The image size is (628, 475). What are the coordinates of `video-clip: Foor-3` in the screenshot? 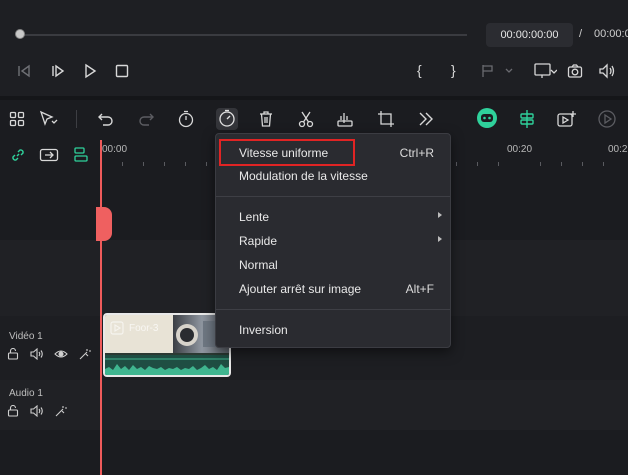 It's located at (167, 345).